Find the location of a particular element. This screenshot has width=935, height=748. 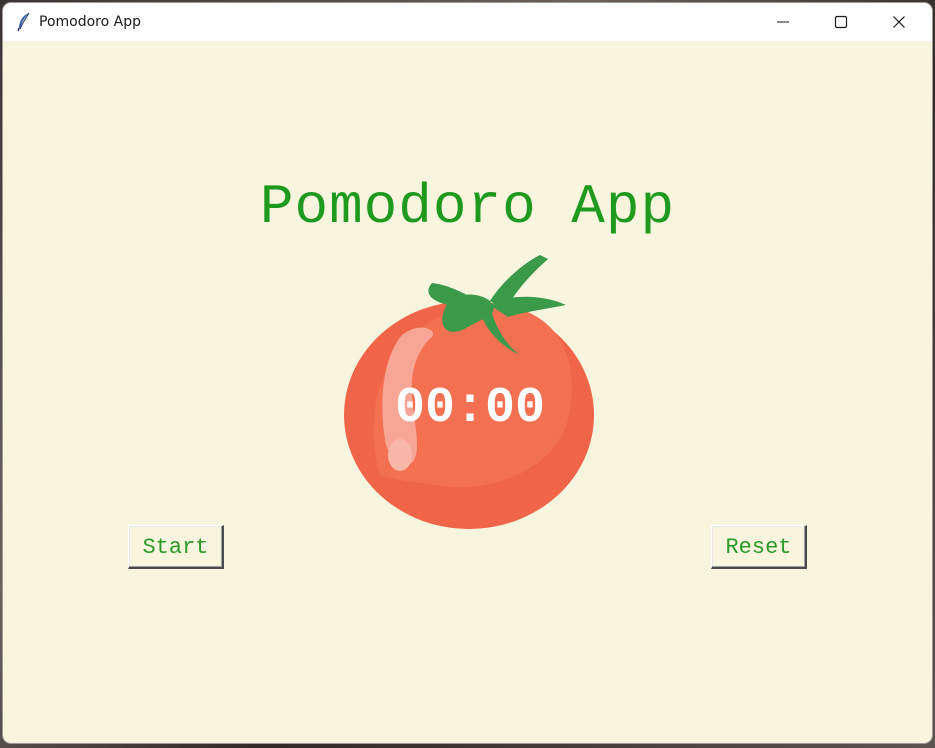

window-title: Pomodoro App is located at coordinates (90, 22).